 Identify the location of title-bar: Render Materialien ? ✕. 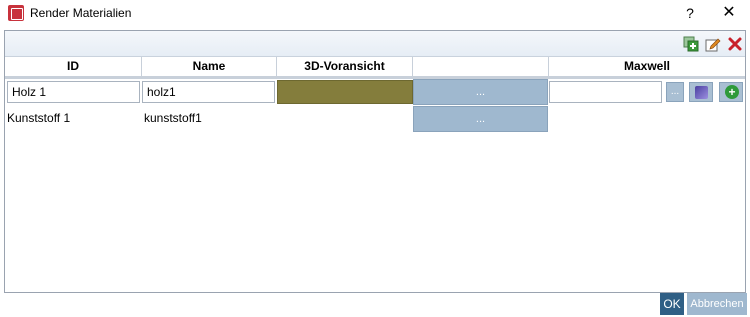
(375, 13).